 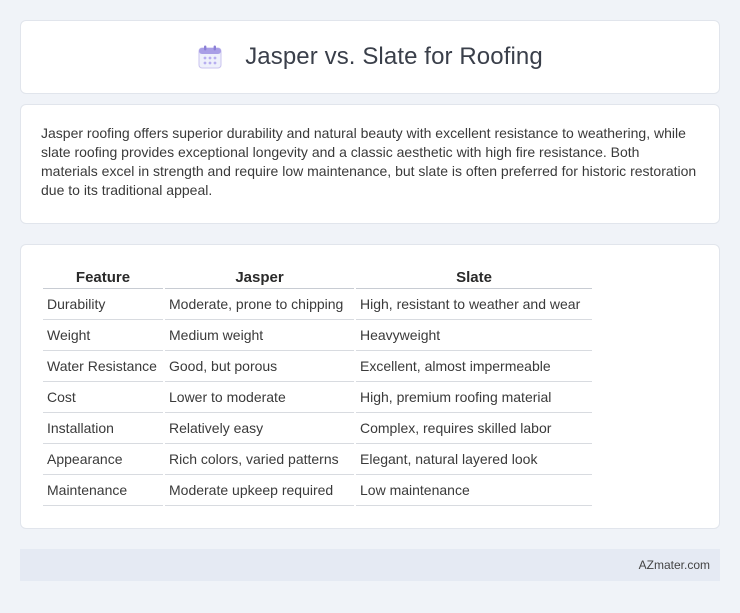 What do you see at coordinates (259, 277) in the screenshot?
I see `column-header: Jasper` at bounding box center [259, 277].